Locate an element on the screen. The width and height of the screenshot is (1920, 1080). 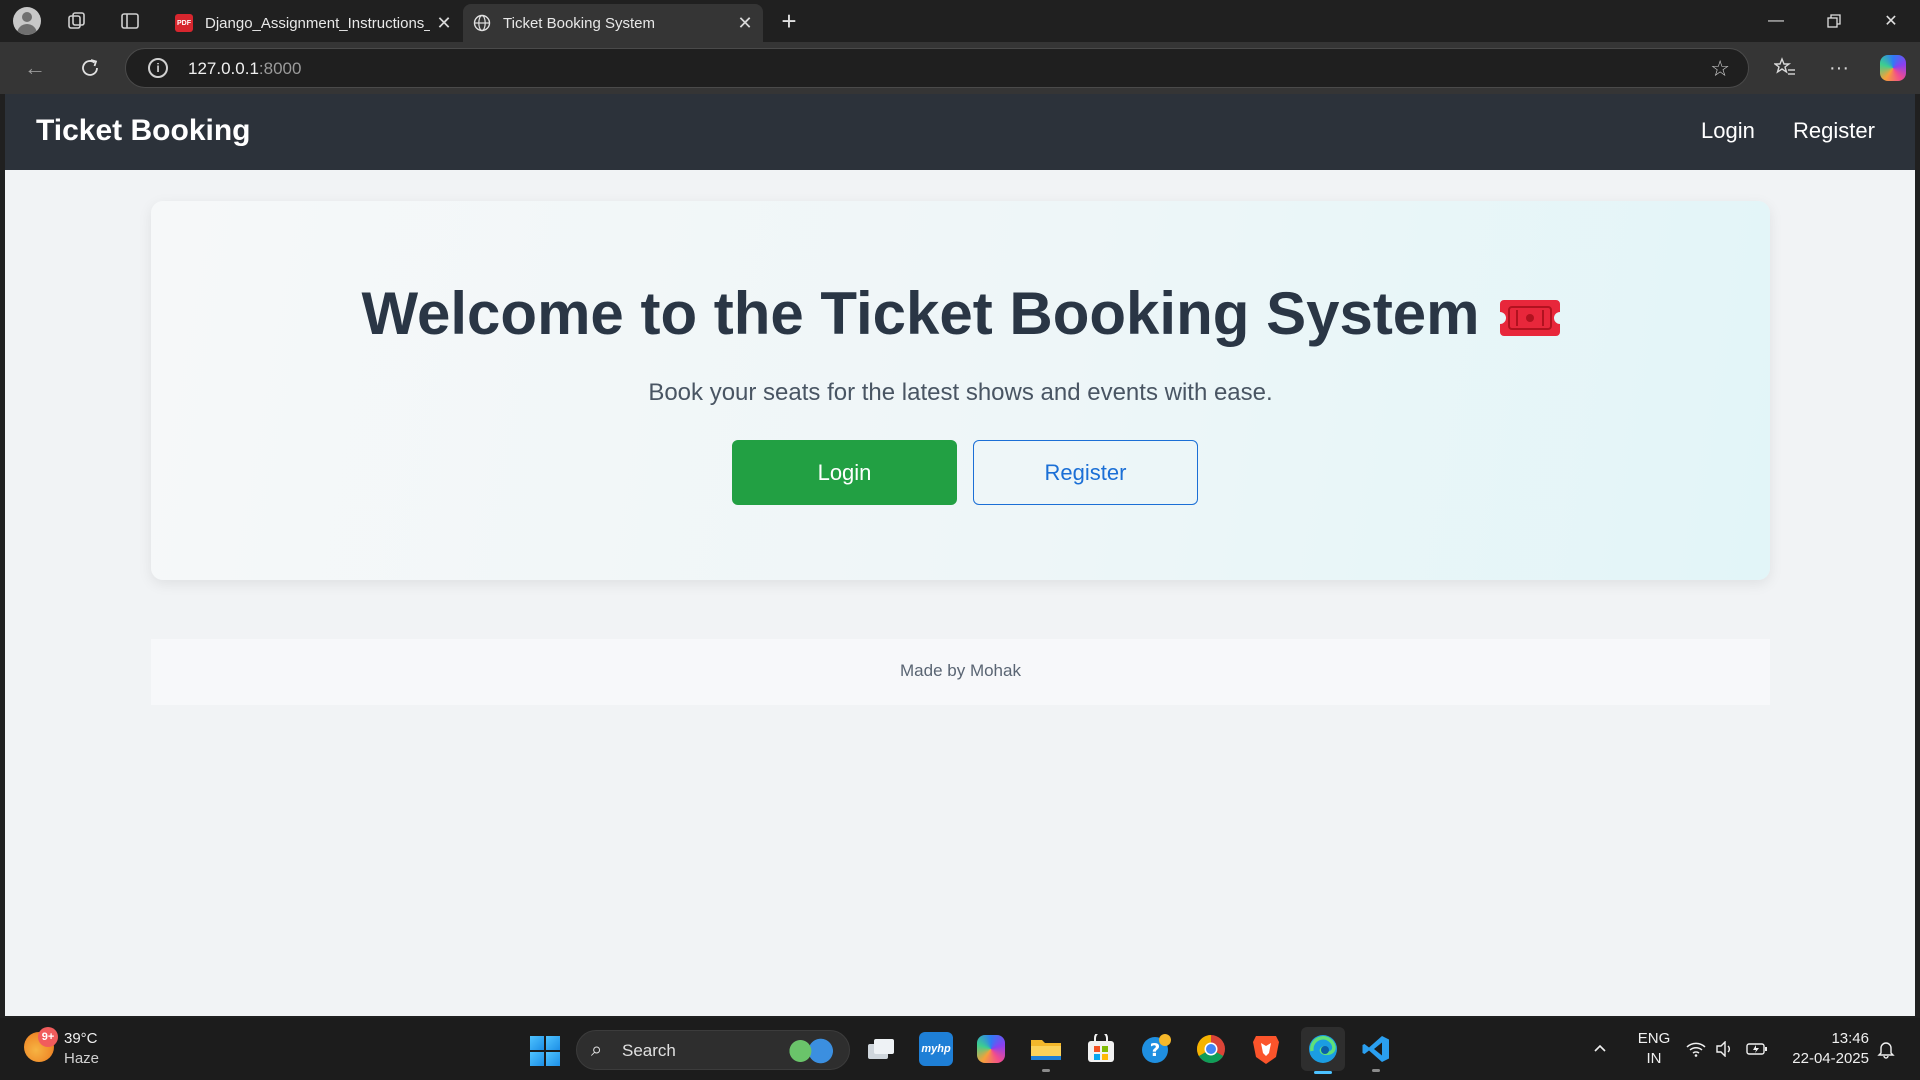
weather-condition: Haze is located at coordinates (81, 1058).